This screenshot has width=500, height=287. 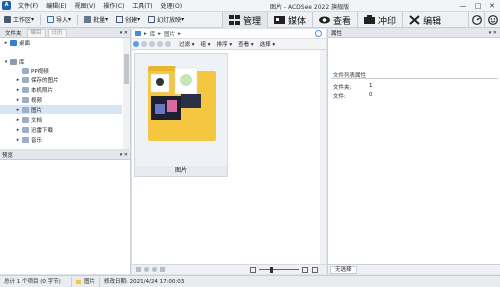 What do you see at coordinates (136, 44) in the screenshot?
I see `home-icon` at bounding box center [136, 44].